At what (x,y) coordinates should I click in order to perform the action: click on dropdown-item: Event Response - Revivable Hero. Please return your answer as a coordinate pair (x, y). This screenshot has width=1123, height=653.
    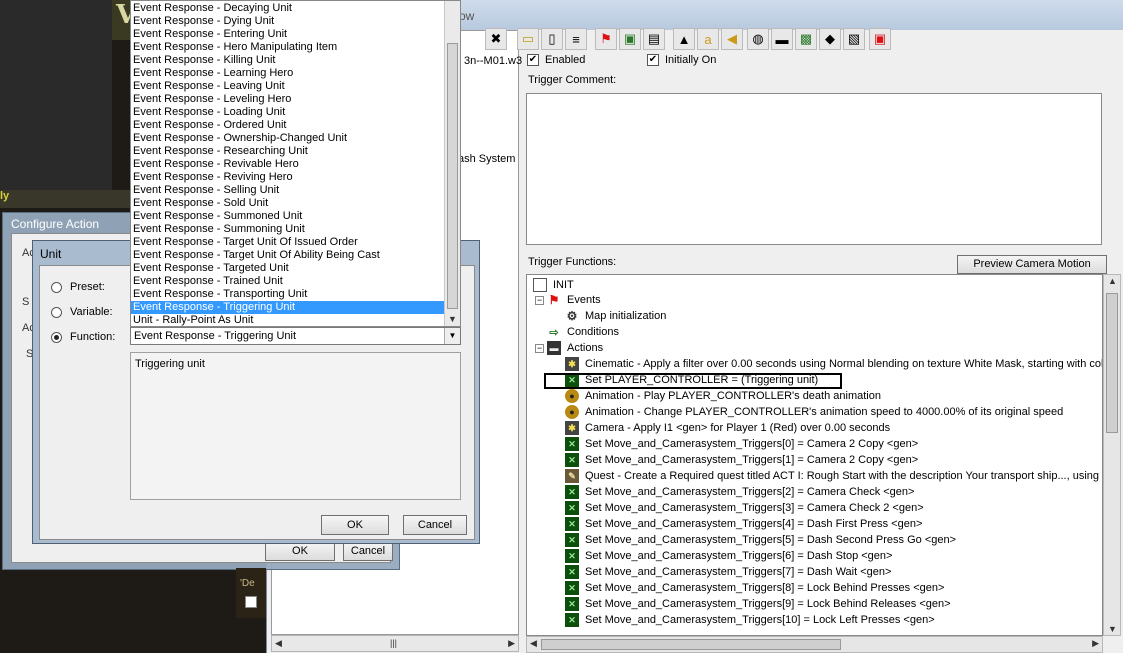
    Looking at the image, I should click on (288, 164).